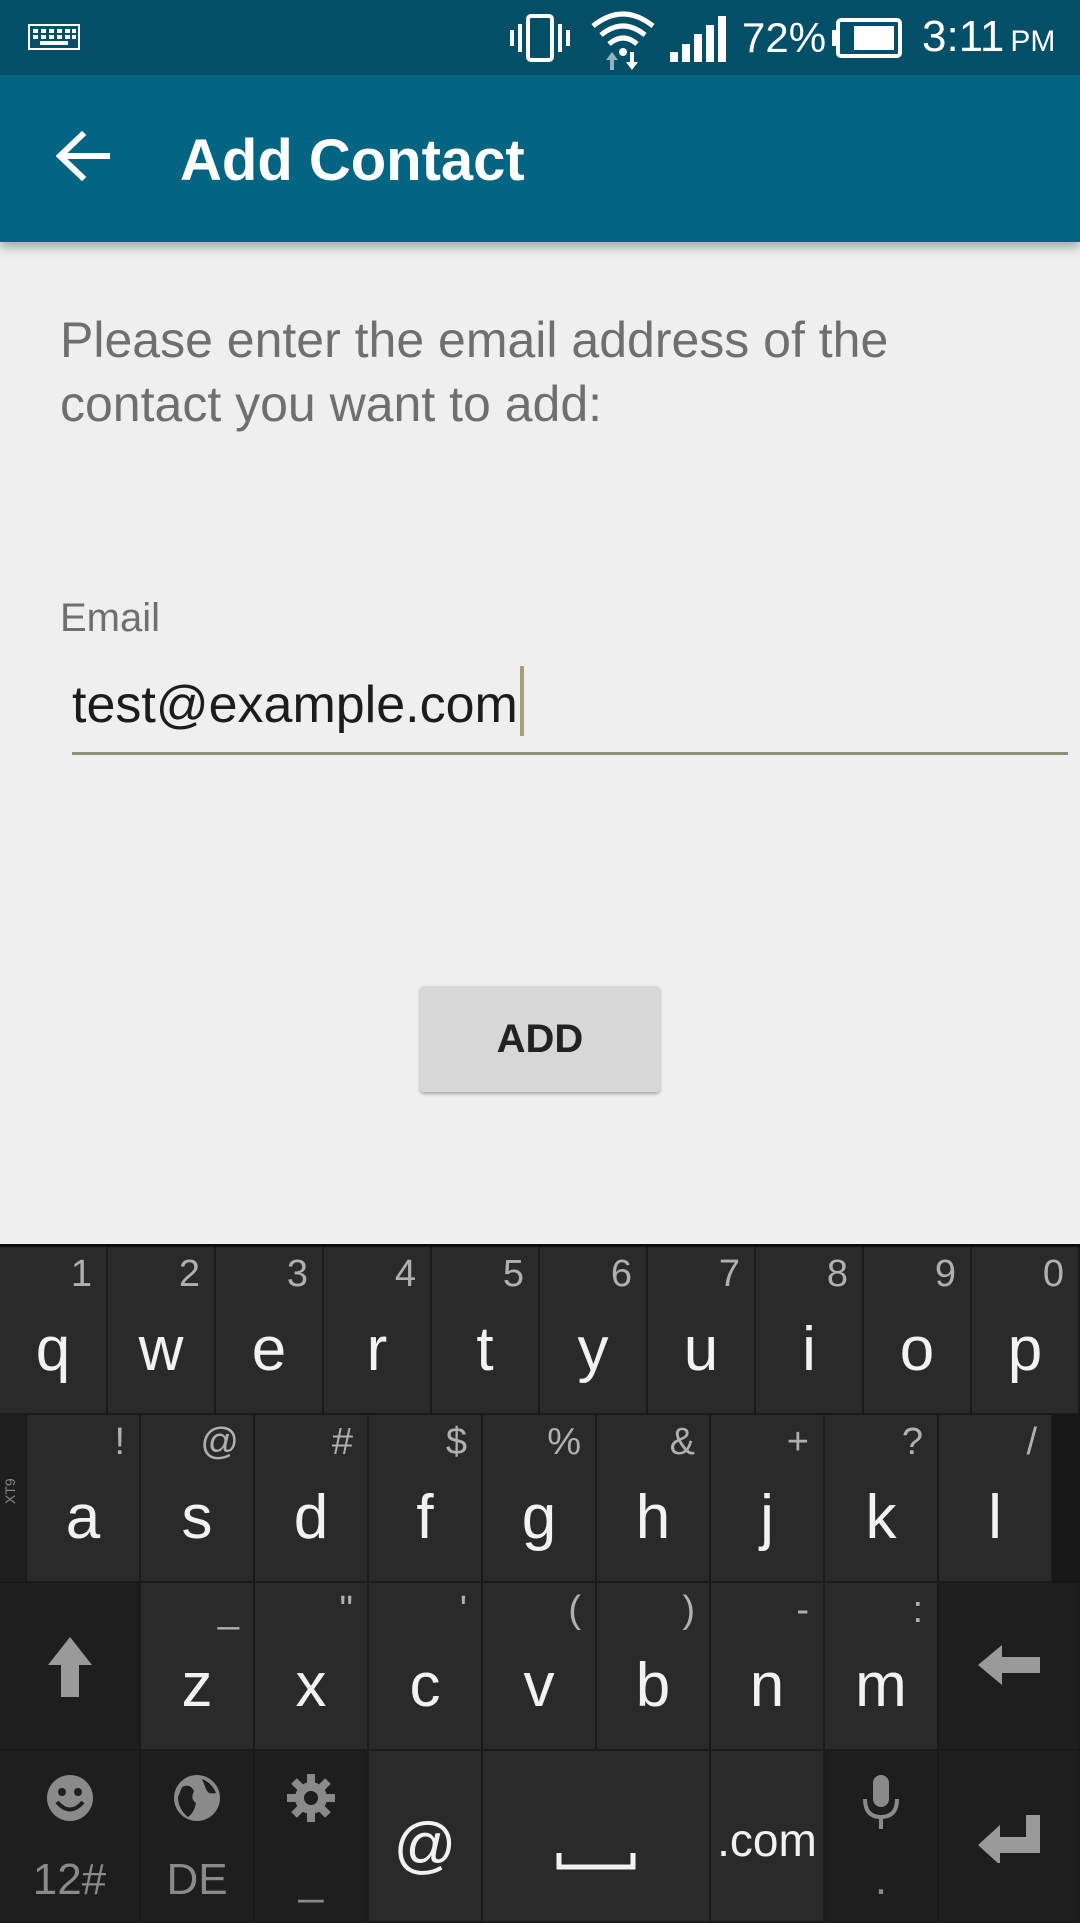  Describe the element at coordinates (881, 1802) in the screenshot. I see `microphone-icon` at that location.